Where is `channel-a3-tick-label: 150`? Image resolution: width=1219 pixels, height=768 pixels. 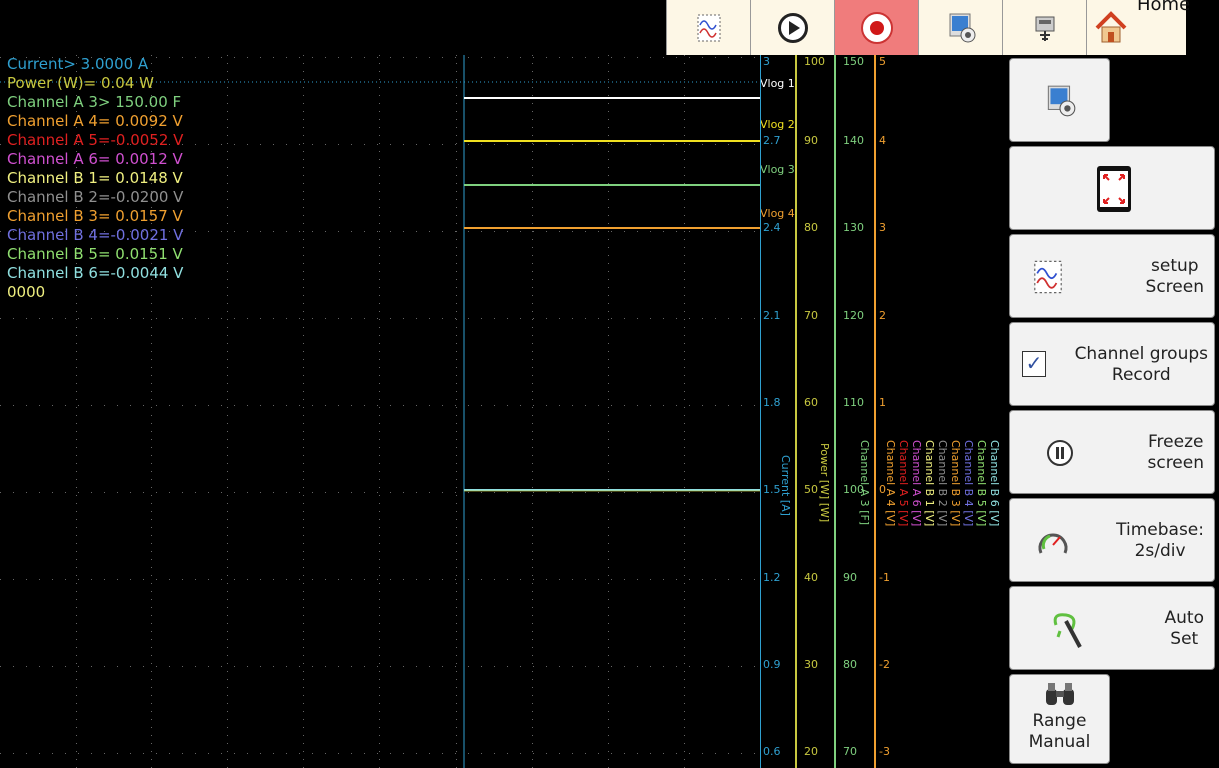
channel-a3-tick-label: 150 is located at coordinates (853, 61).